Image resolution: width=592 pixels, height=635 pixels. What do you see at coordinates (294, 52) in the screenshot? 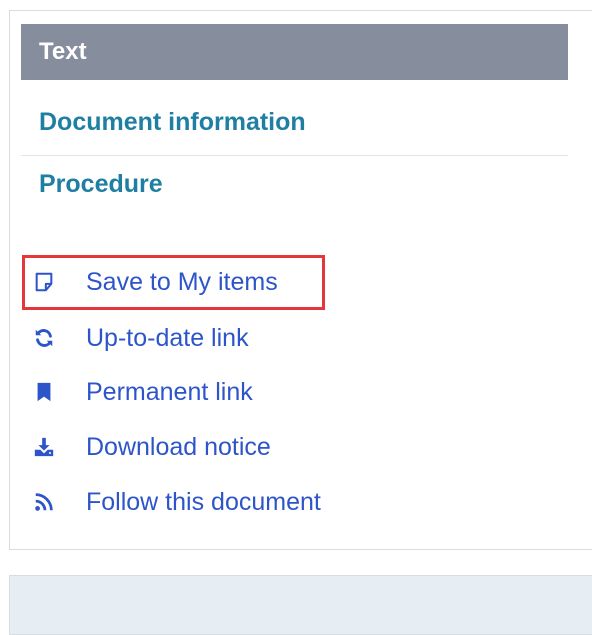
I see `tab-text: Text` at bounding box center [294, 52].